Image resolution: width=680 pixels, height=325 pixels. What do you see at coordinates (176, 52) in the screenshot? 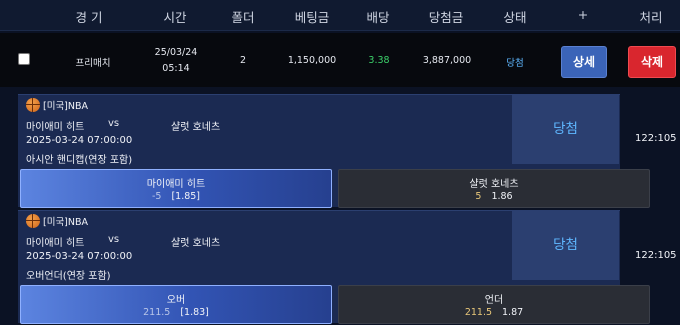
I see `bet-date: 25/03/24` at bounding box center [176, 52].